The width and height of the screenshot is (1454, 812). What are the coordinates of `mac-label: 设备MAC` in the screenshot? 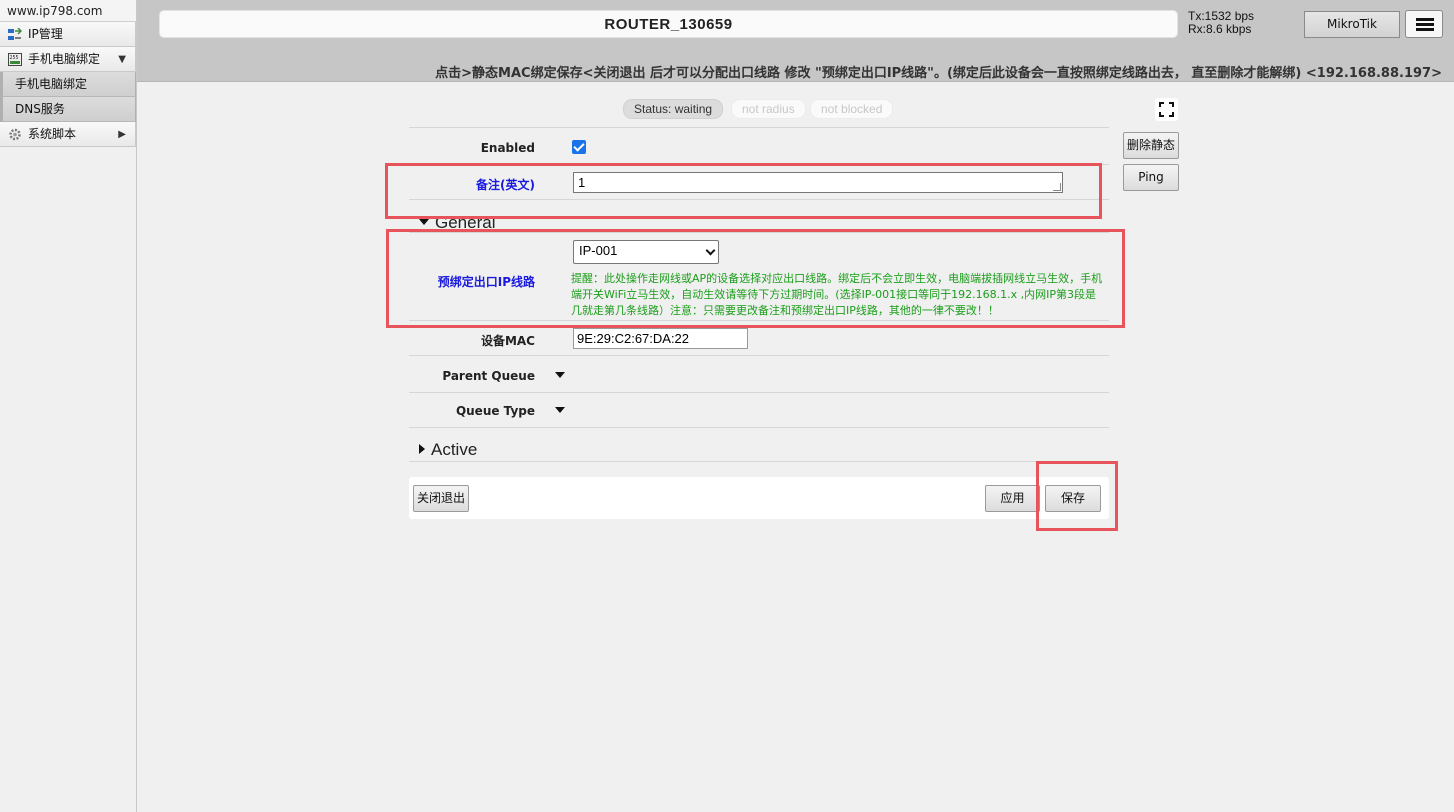 It's located at (507, 341).